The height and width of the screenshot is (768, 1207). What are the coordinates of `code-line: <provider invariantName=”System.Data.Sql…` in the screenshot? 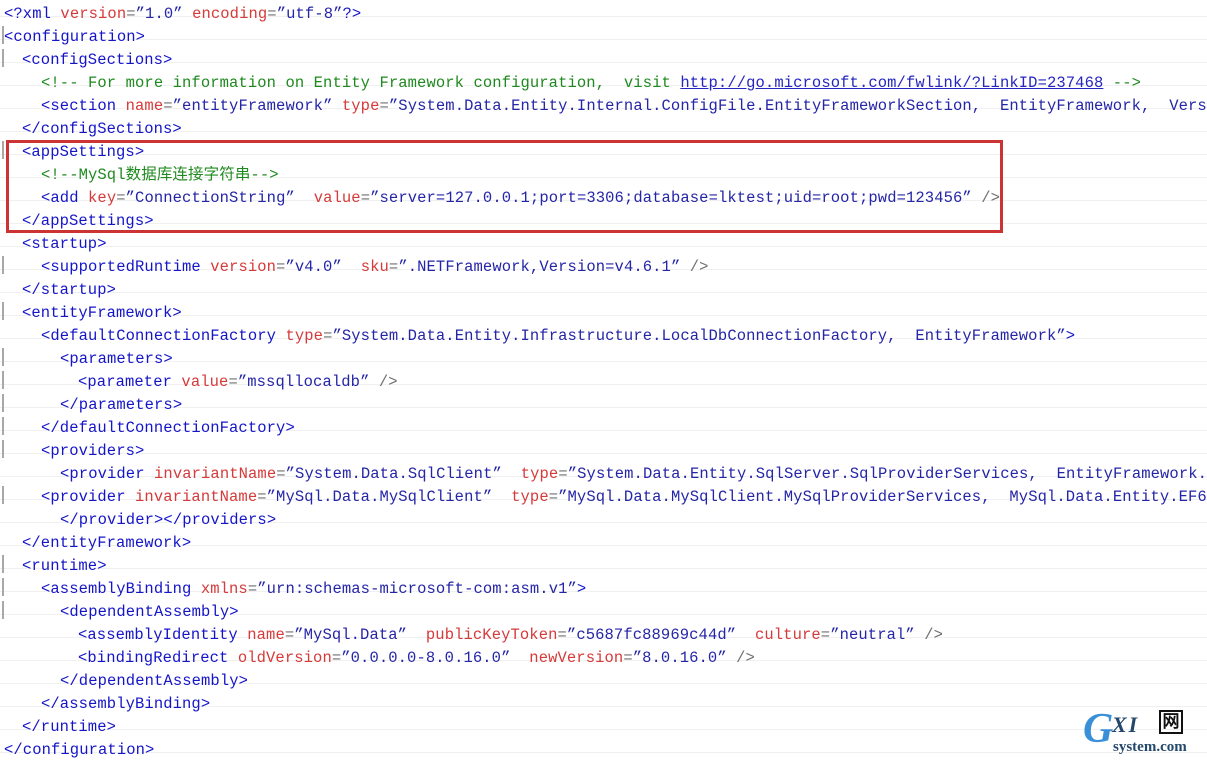 It's located at (633, 474).